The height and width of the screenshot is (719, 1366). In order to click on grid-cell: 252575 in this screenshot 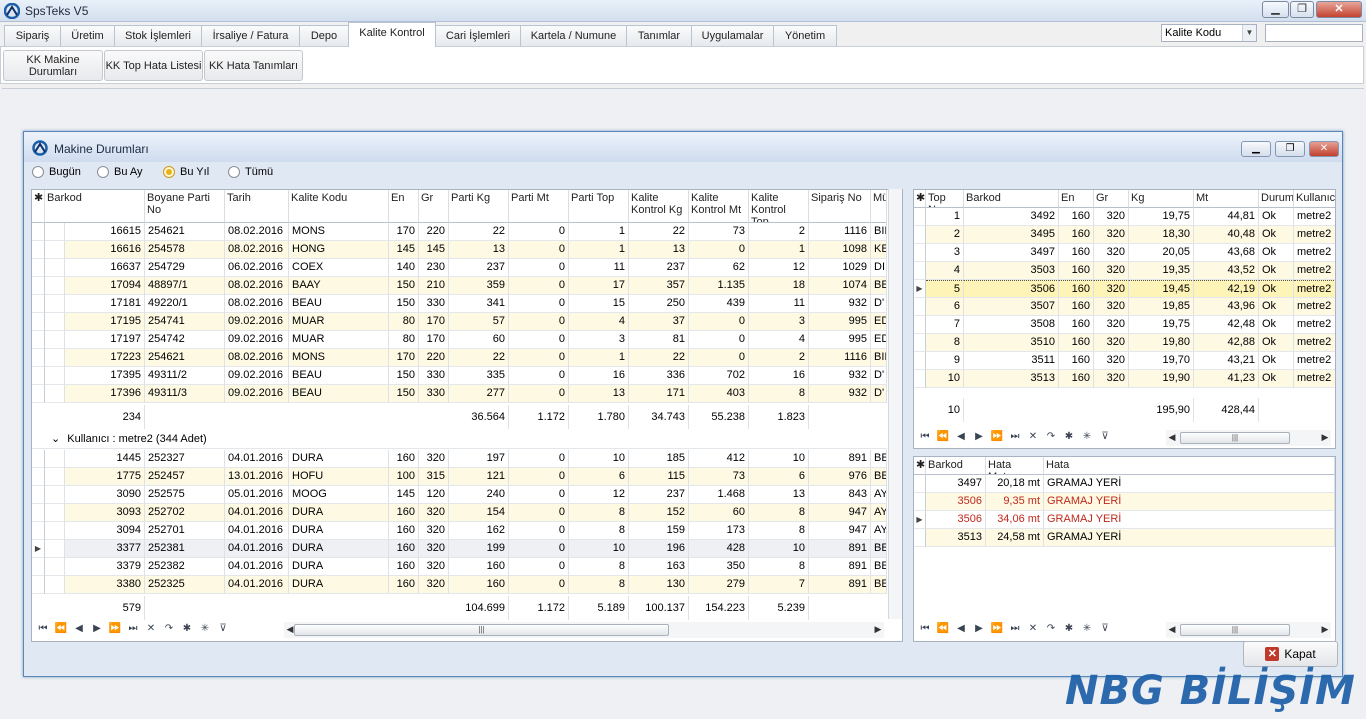, I will do `click(185, 495)`.